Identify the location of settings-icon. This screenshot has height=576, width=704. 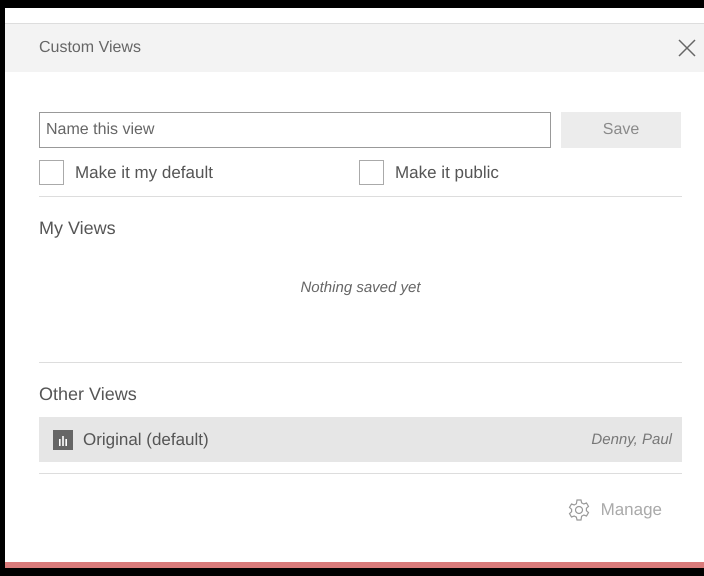
(578, 510).